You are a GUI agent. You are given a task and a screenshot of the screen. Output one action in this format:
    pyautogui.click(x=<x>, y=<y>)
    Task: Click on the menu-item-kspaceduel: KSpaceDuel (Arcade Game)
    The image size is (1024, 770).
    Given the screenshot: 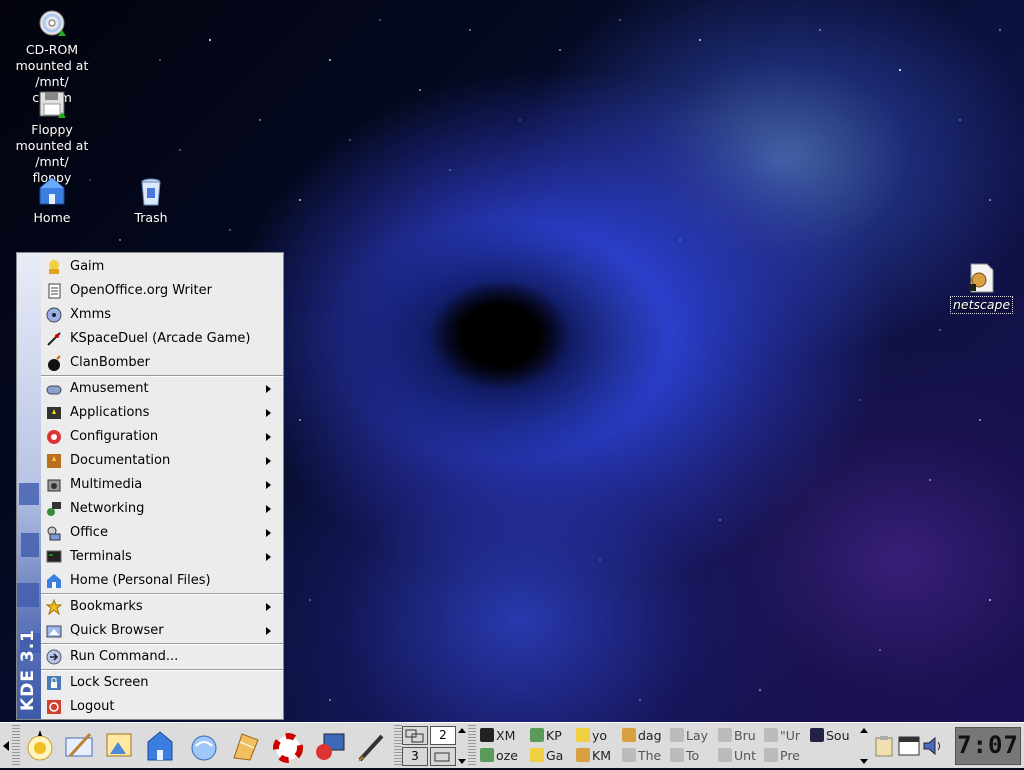 What is the action you would take?
    pyautogui.click(x=162, y=339)
    